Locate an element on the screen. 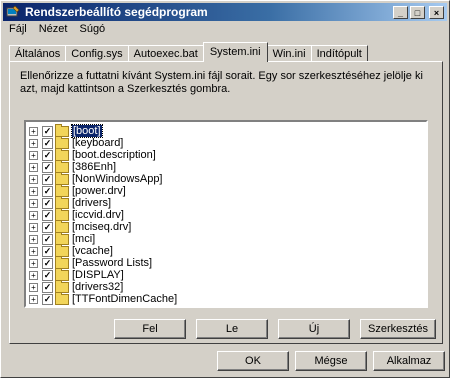 The height and width of the screenshot is (378, 450). tree-row-label: [NonWindowsApp] is located at coordinates (117, 179).